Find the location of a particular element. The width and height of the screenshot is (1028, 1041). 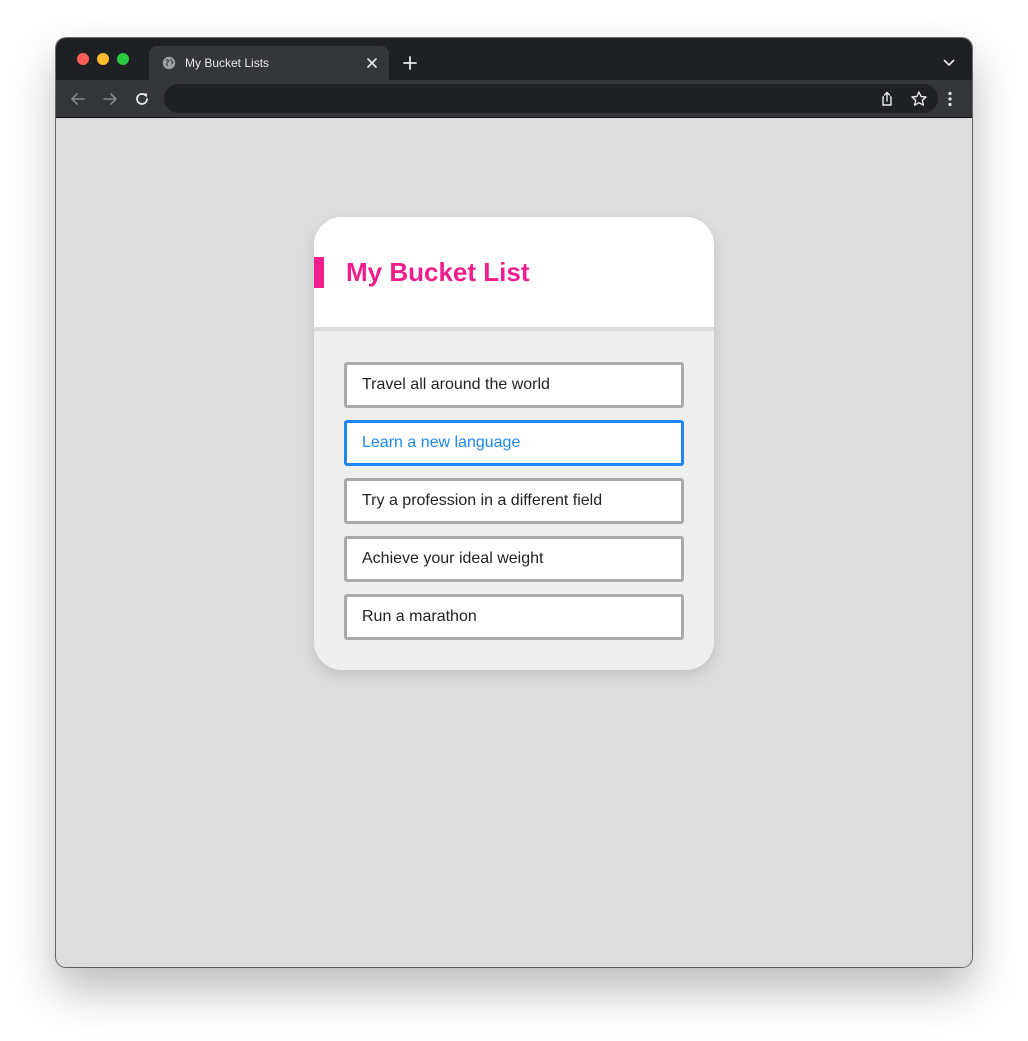

kebab-menu-icon is located at coordinates (950, 99).